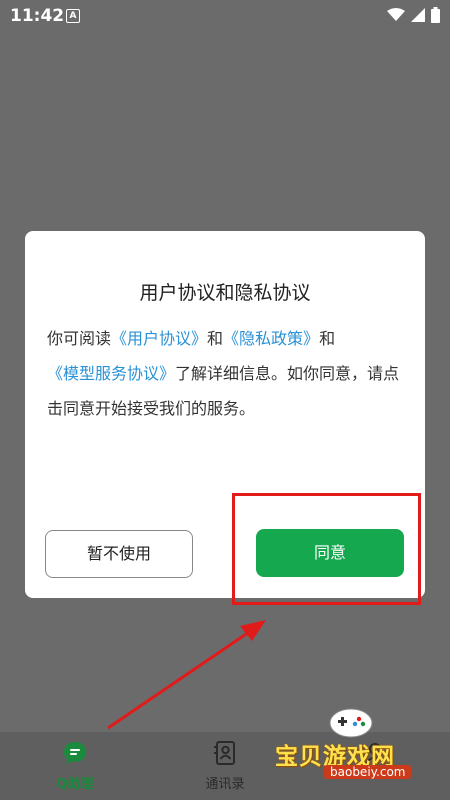  What do you see at coordinates (362, 745) in the screenshot?
I see `watermark: 宝贝游戏网 baobeiy.com` at bounding box center [362, 745].